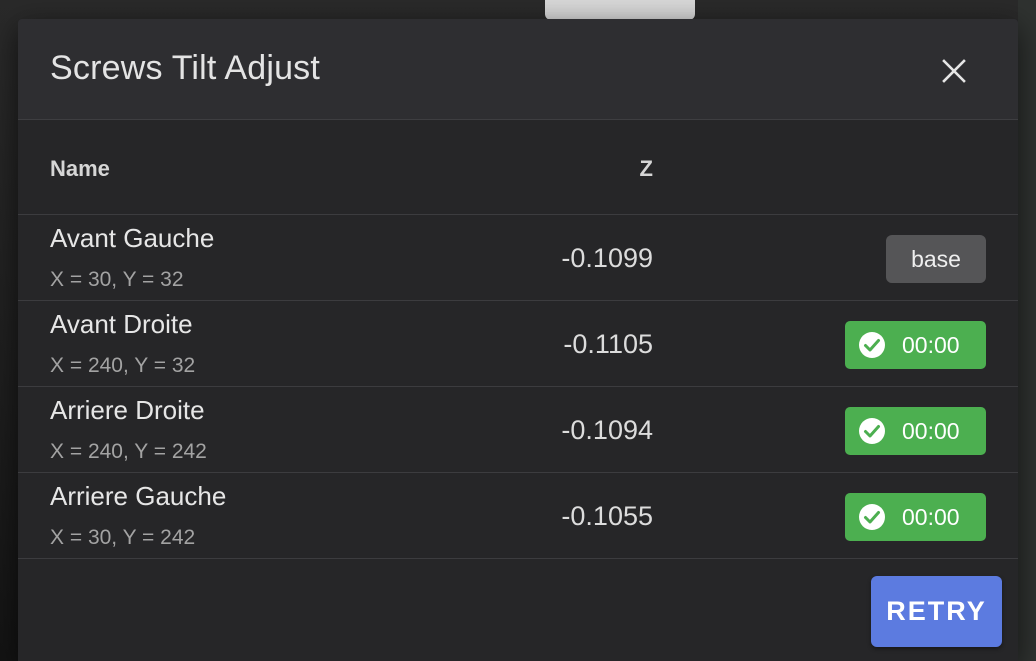  I want to click on background-shape, so click(620, 10).